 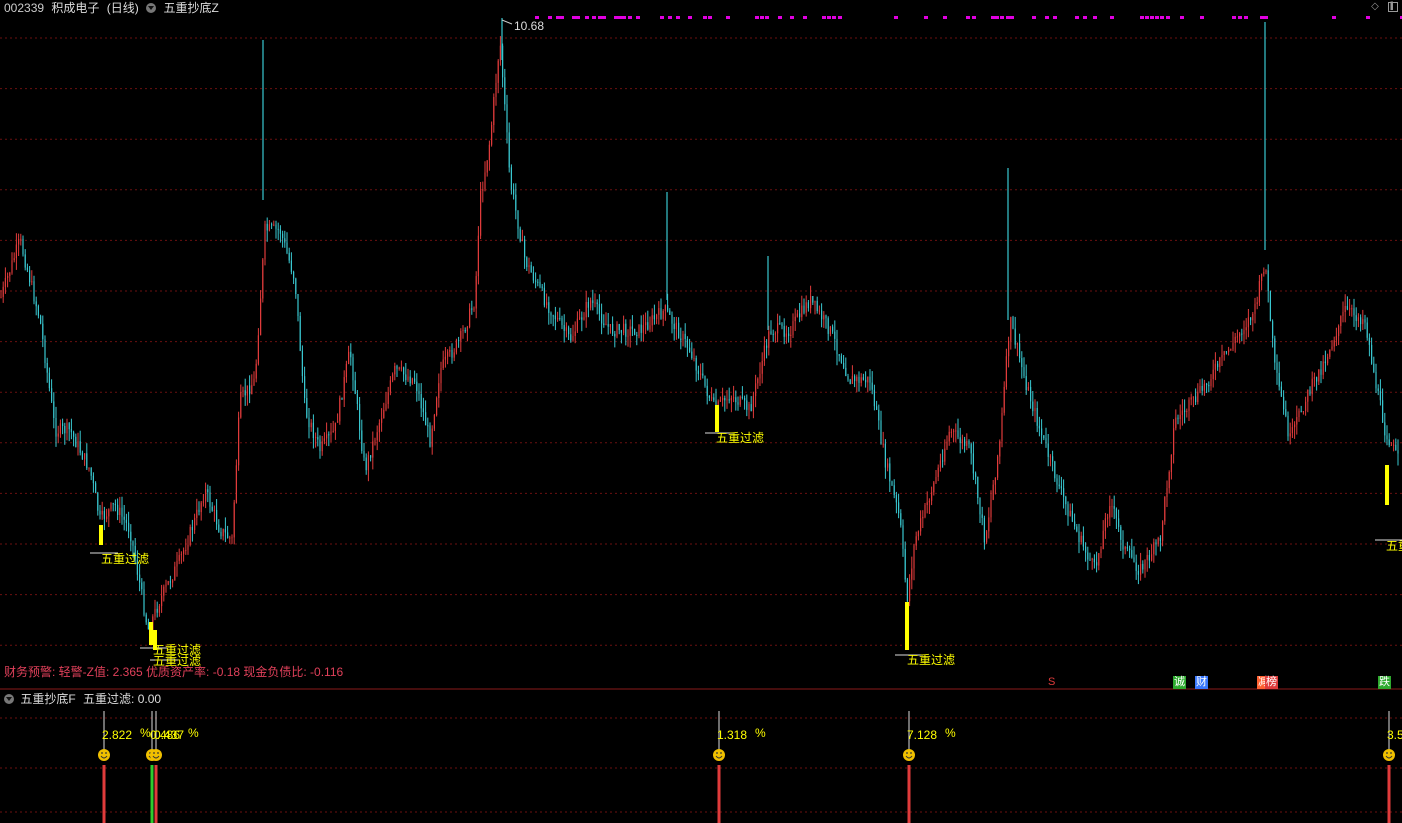 What do you see at coordinates (1201, 682) in the screenshot?
I see `event-badge: 财` at bounding box center [1201, 682].